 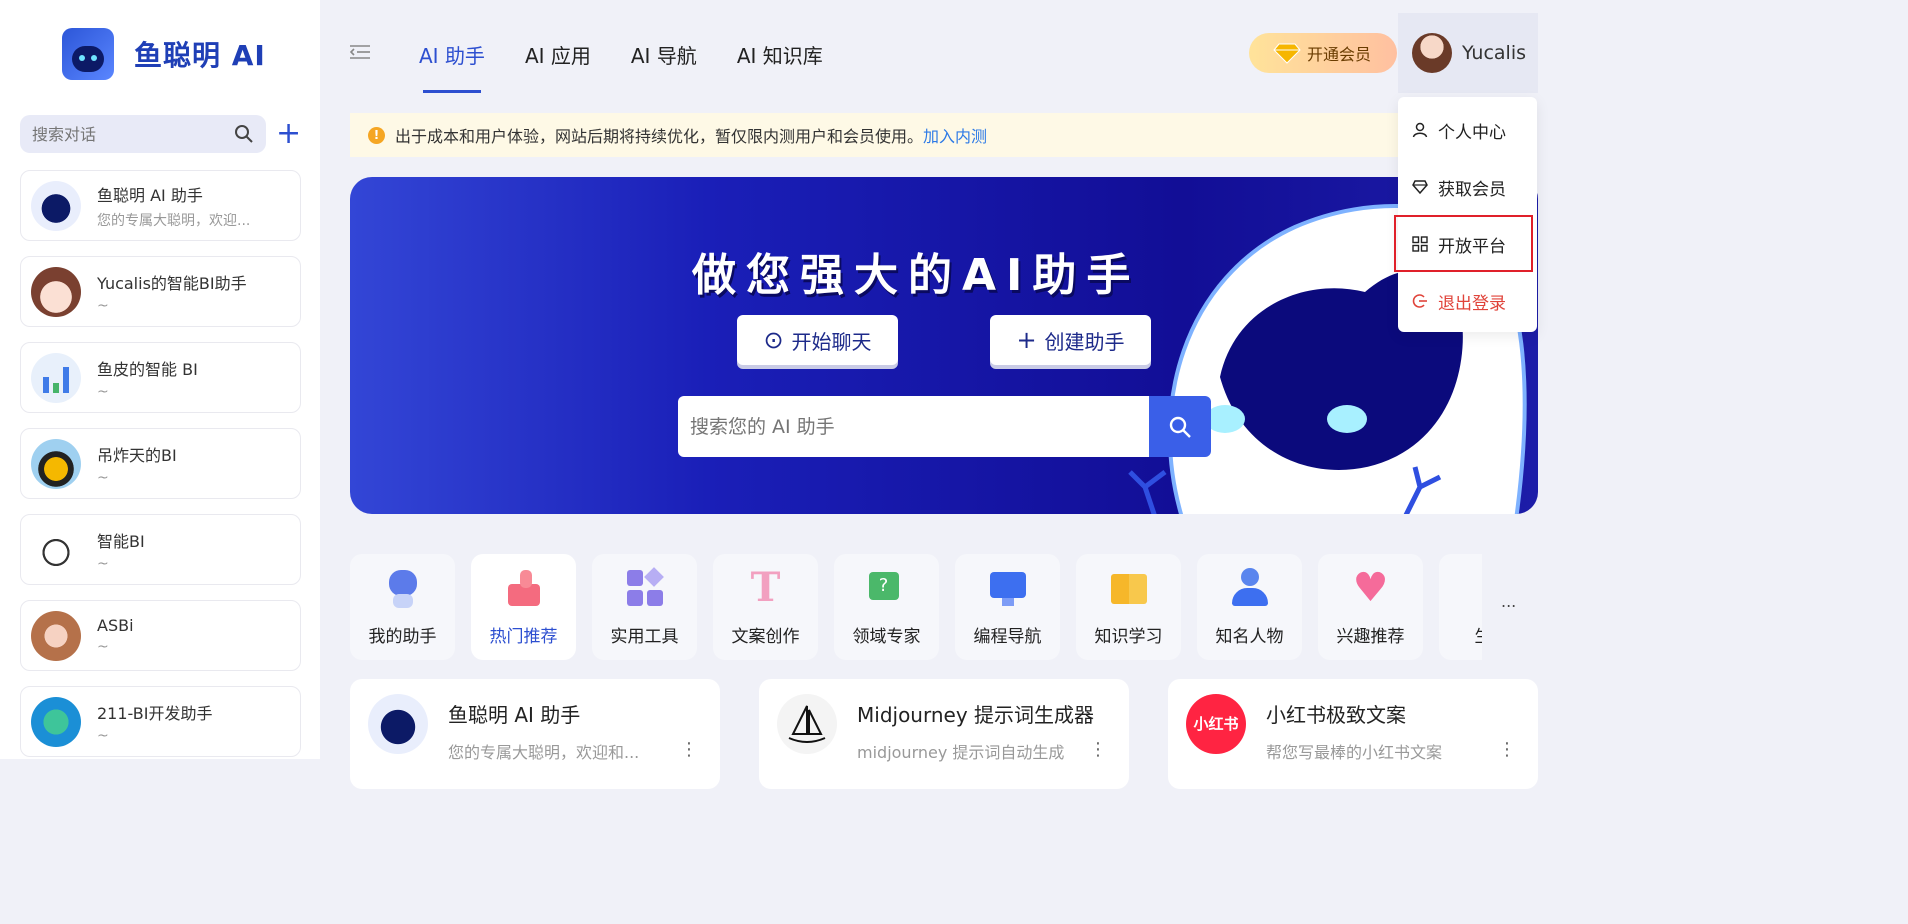 What do you see at coordinates (1353, 734) in the screenshot?
I see `assistant-card: 小红书 小红书极致文案 帮您写最棒的小红书文案 ⋮` at bounding box center [1353, 734].